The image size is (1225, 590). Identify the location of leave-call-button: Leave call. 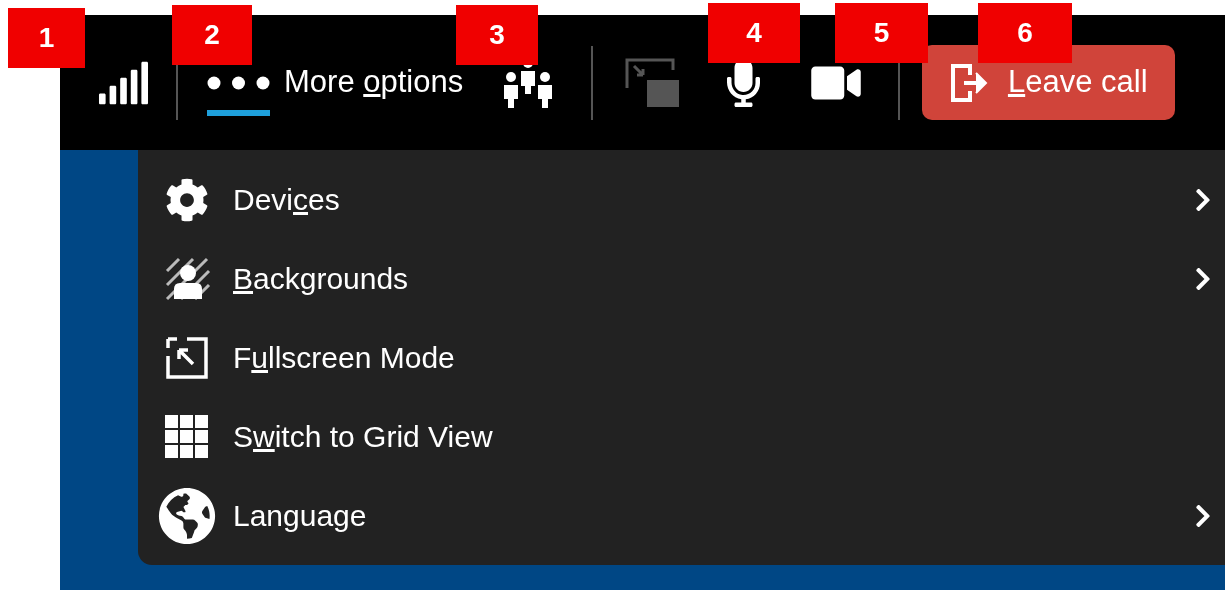
(1049, 82).